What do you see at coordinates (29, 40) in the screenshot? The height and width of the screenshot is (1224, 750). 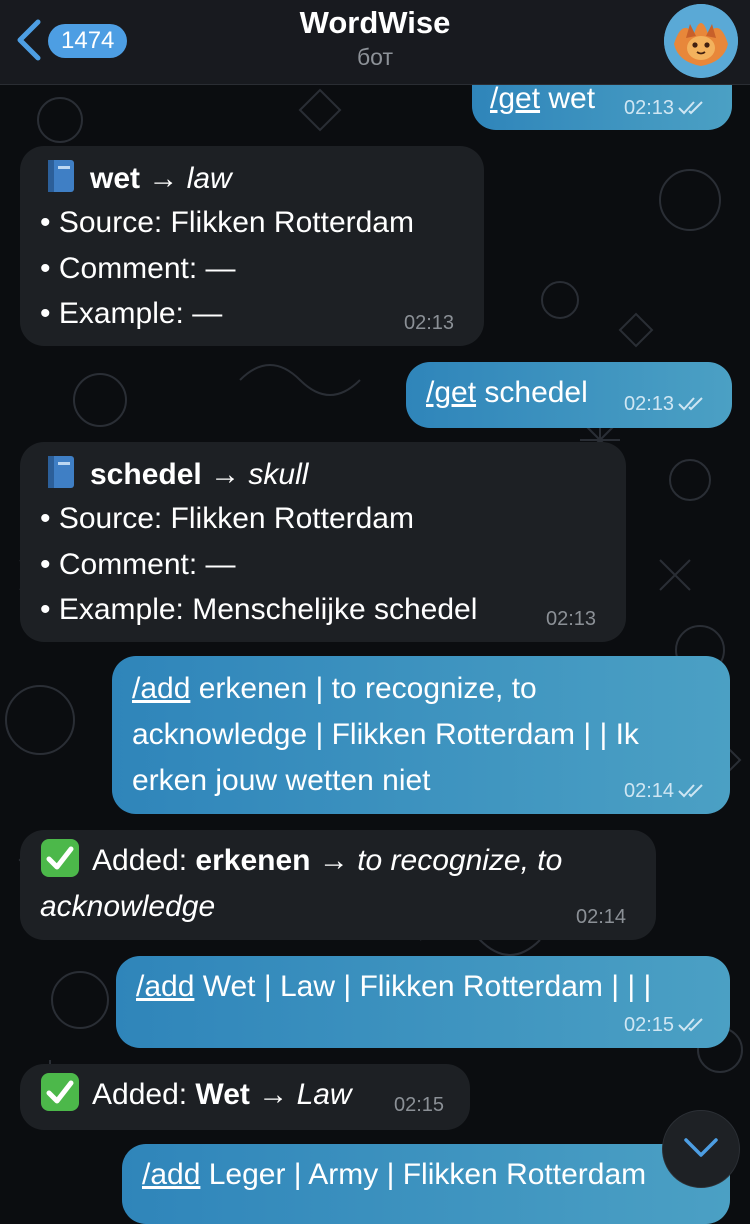 I see `chevron-left-icon` at bounding box center [29, 40].